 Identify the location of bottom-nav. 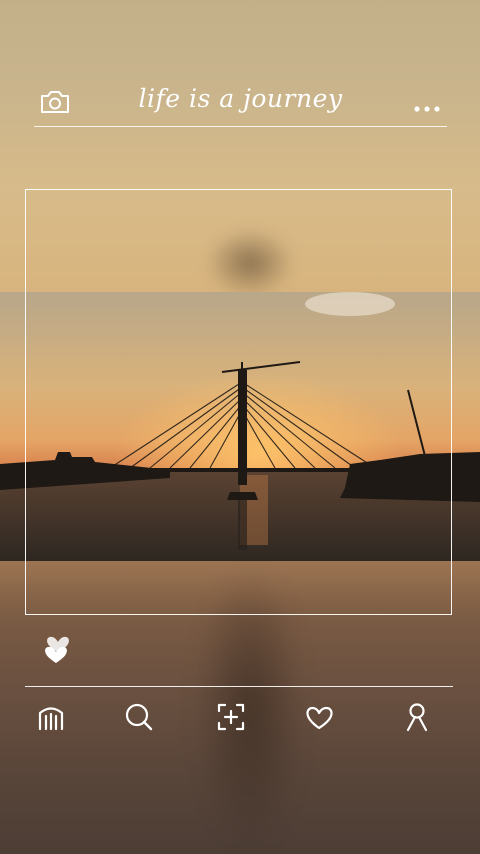
(239, 716).